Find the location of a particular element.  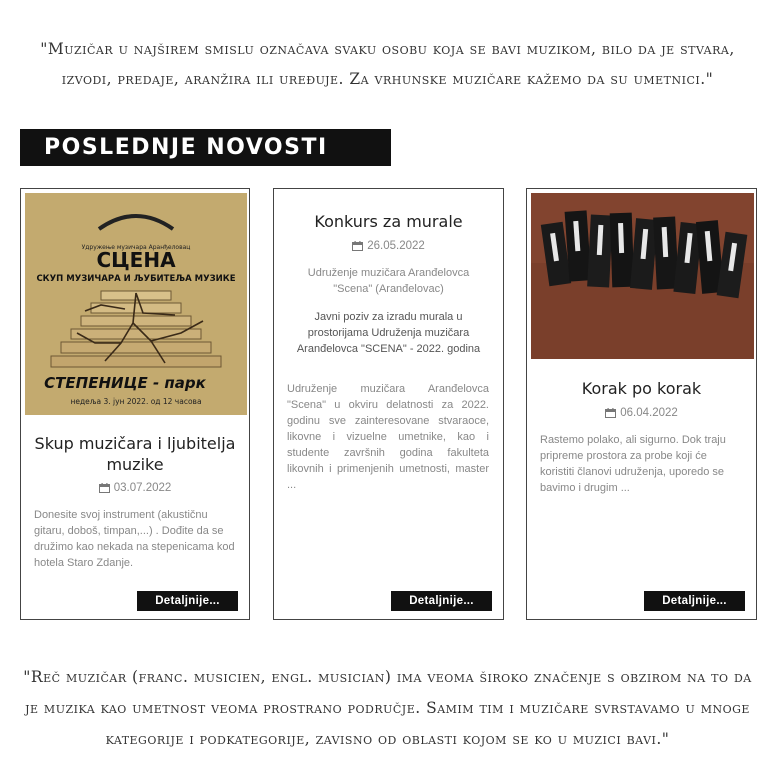

card-date-text: 06.04.2022 is located at coordinates (649, 413).